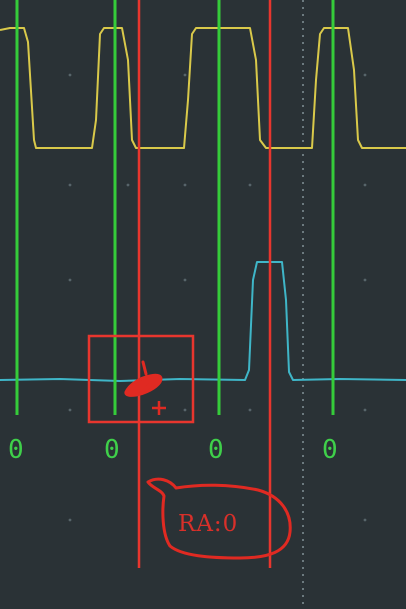  What do you see at coordinates (112, 450) in the screenshot?
I see `channel-label-2: 0` at bounding box center [112, 450].